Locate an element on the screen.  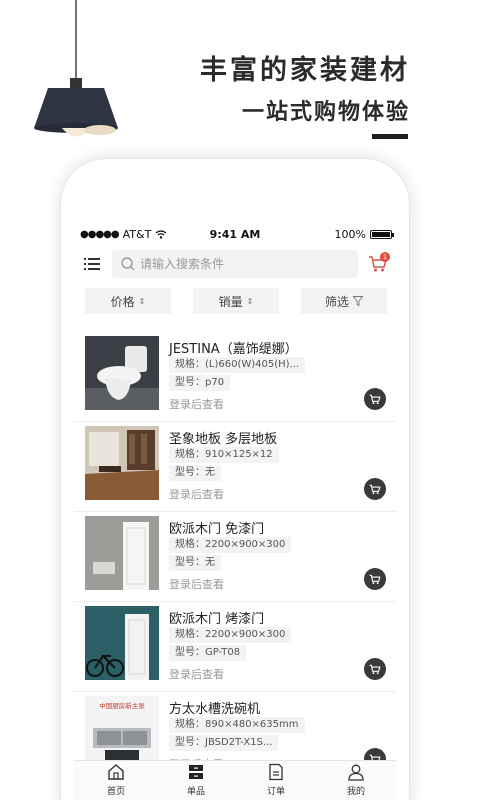
tab-products-label: 单品 is located at coordinates (195, 792).